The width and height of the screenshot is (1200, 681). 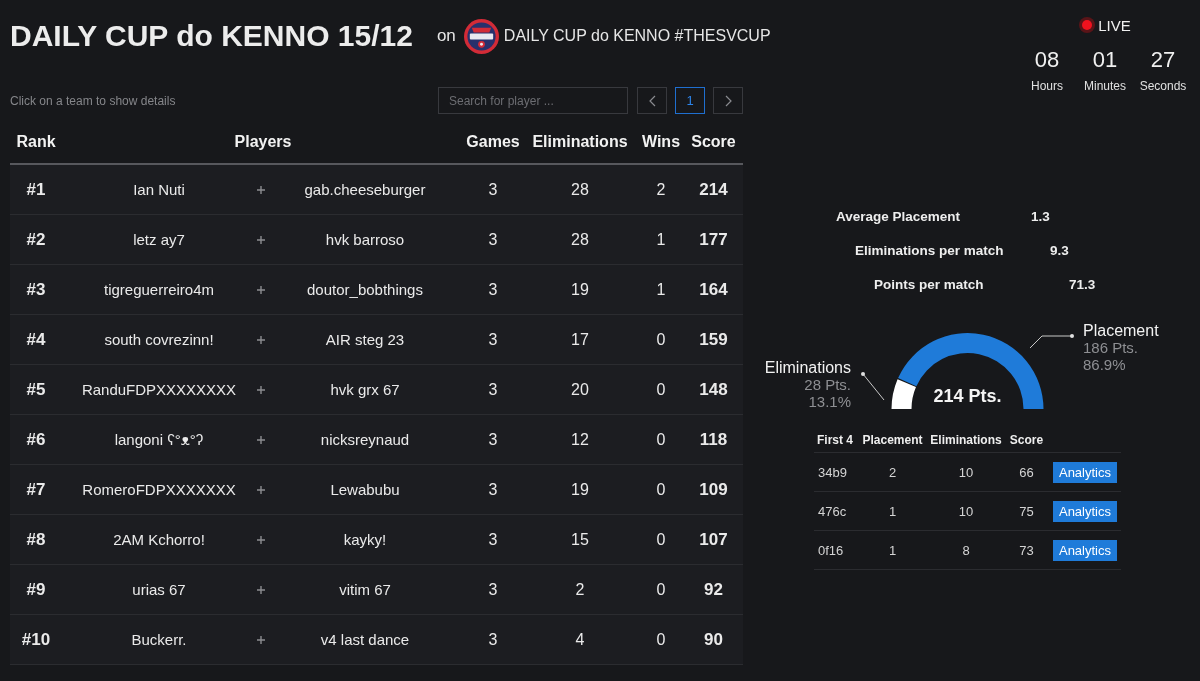 What do you see at coordinates (652, 100) in the screenshot?
I see `previous-page-button` at bounding box center [652, 100].